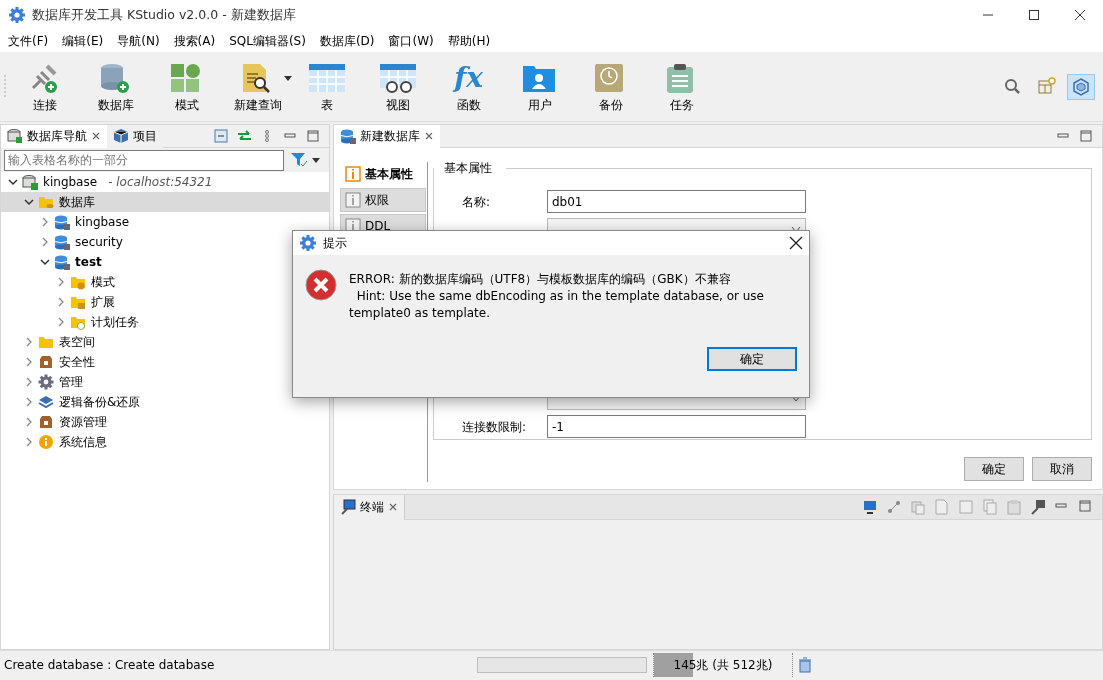  What do you see at coordinates (44, 86) in the screenshot?
I see `connect-button: 连接` at bounding box center [44, 86].